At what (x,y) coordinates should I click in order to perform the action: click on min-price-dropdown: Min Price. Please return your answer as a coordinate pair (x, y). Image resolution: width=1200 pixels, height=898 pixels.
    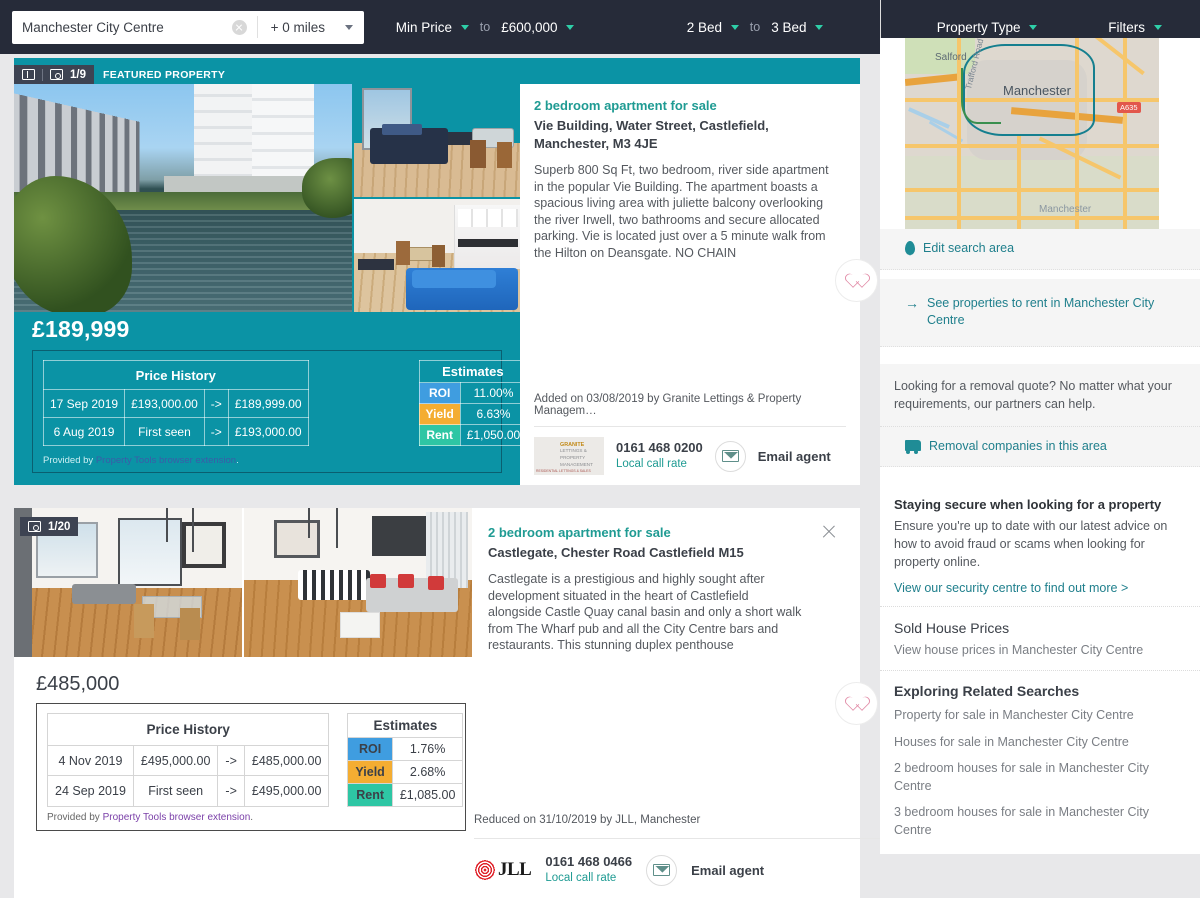
    Looking at the image, I should click on (432, 27).